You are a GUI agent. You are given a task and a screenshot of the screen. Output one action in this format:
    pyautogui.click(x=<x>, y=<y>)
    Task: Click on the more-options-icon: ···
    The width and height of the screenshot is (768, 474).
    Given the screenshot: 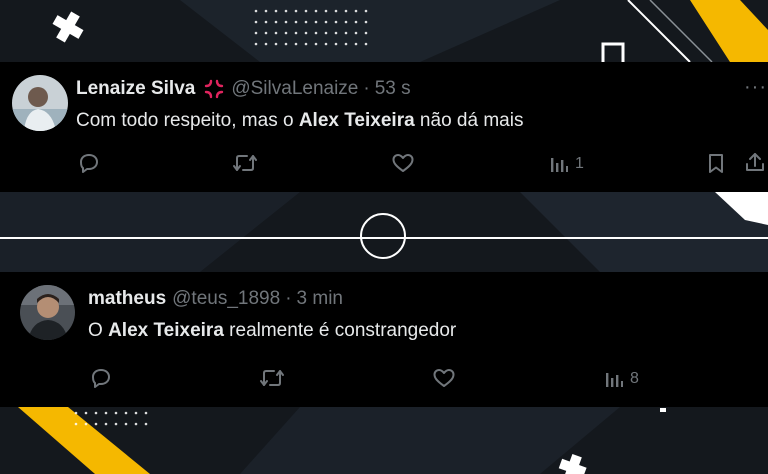 What is the action you would take?
    pyautogui.click(x=755, y=87)
    